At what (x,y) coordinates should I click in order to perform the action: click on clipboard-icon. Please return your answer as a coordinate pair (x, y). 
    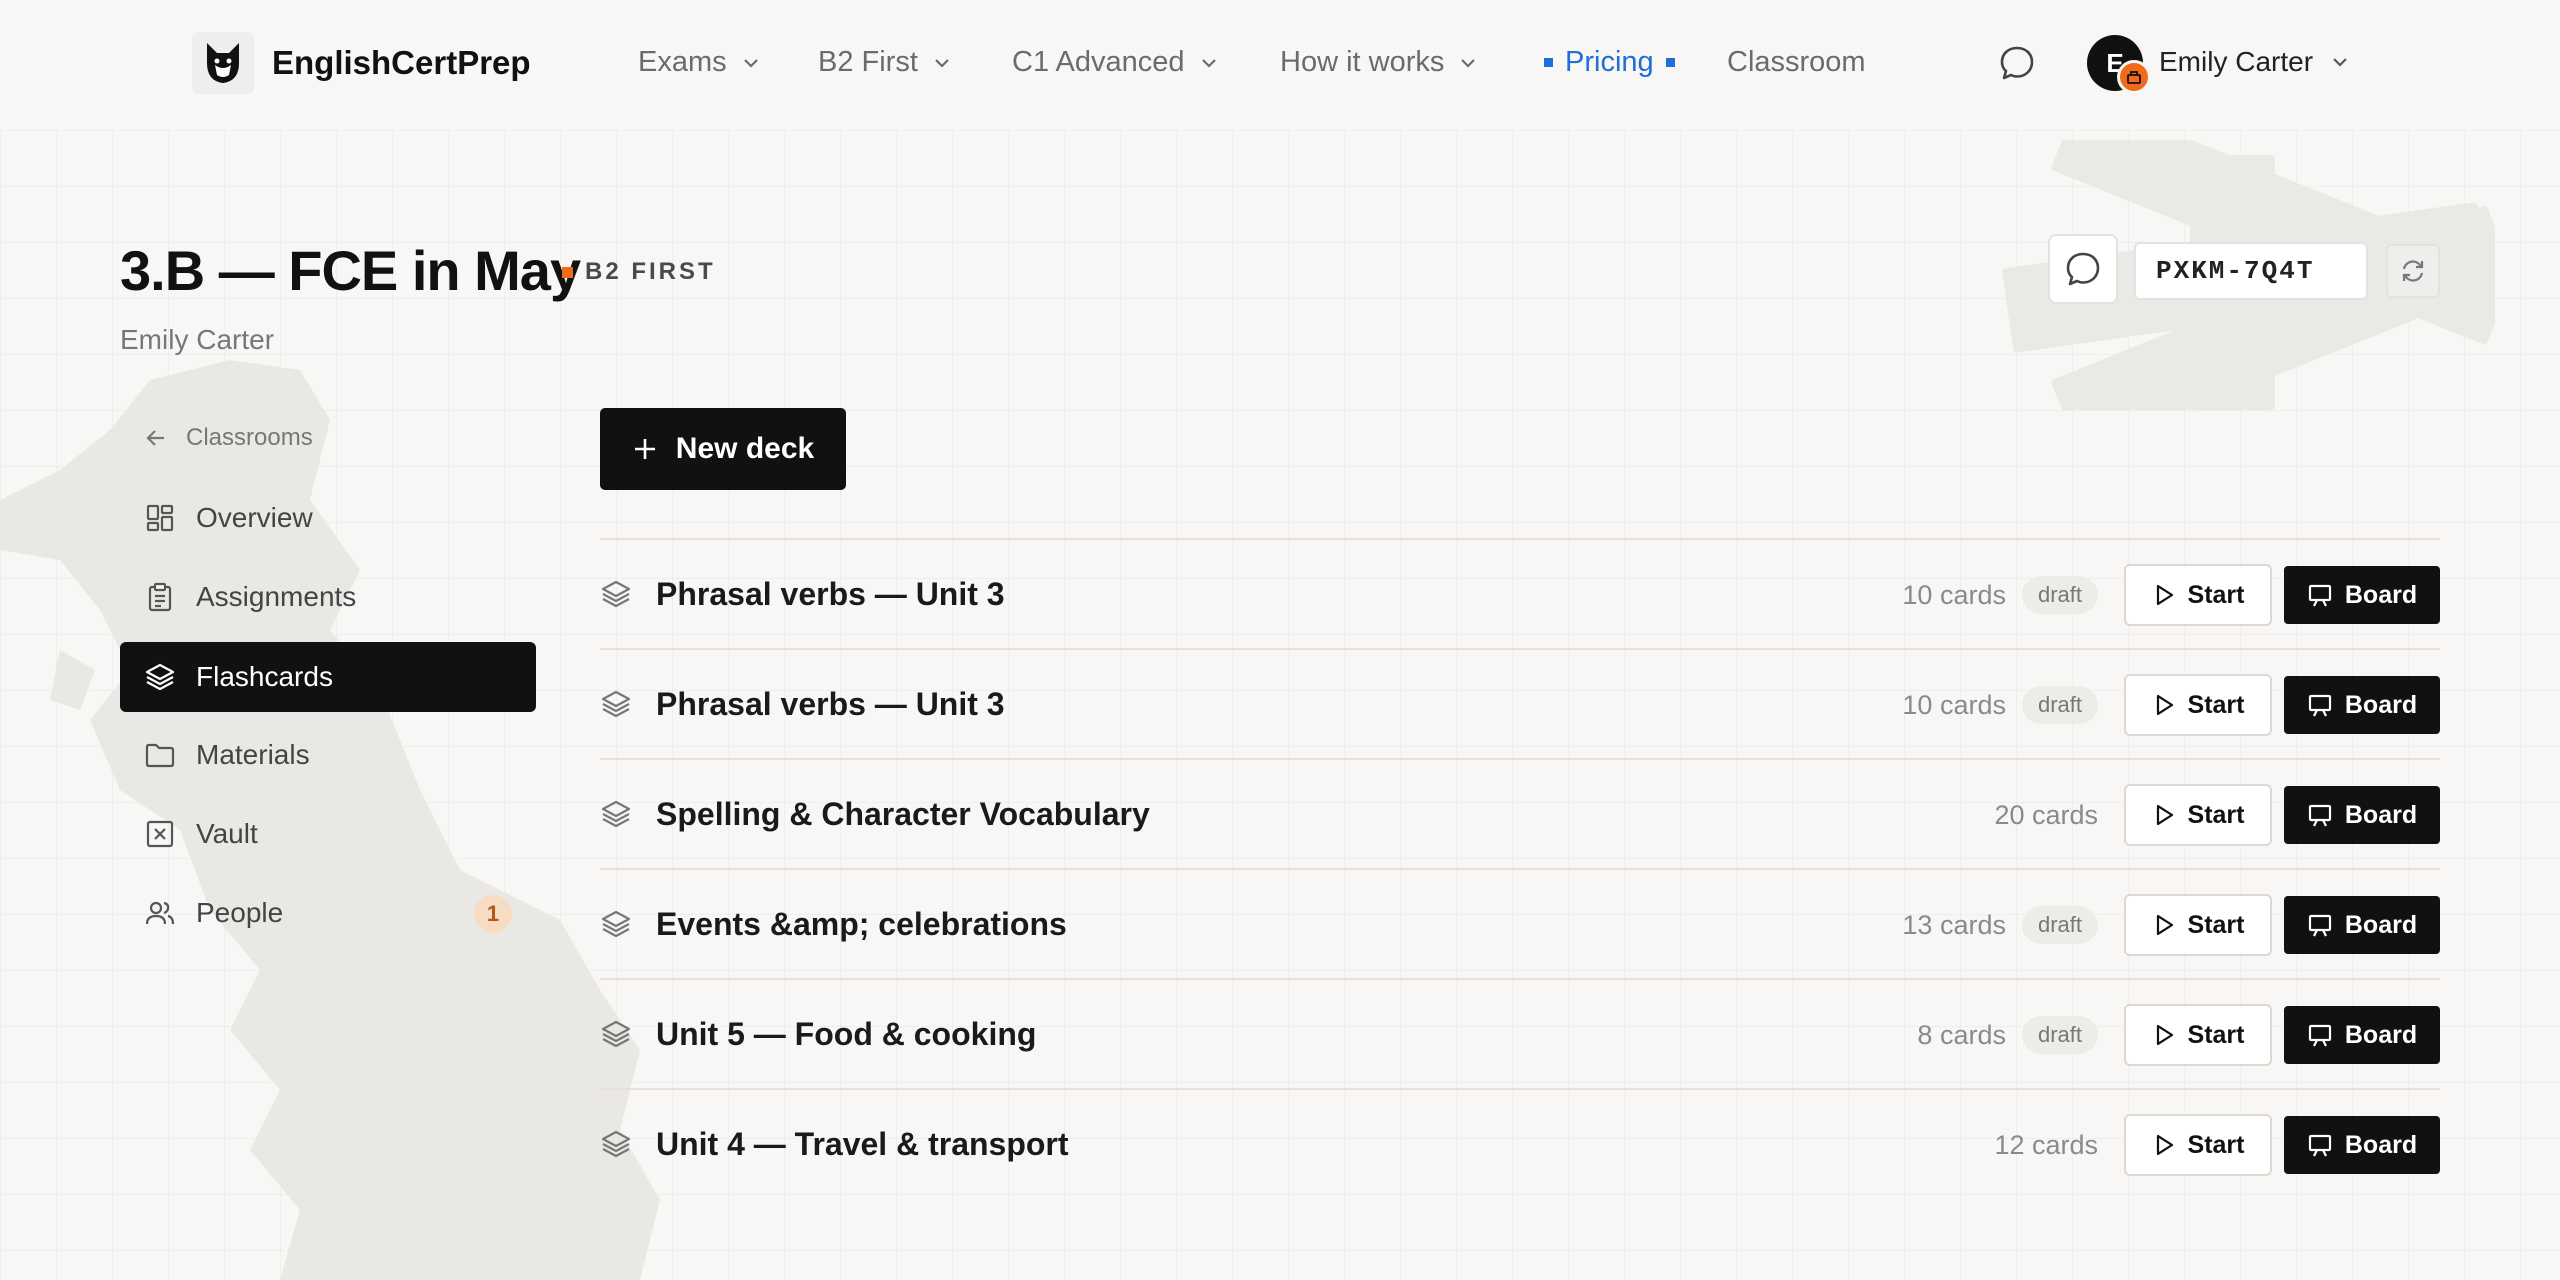
    Looking at the image, I should click on (160, 597).